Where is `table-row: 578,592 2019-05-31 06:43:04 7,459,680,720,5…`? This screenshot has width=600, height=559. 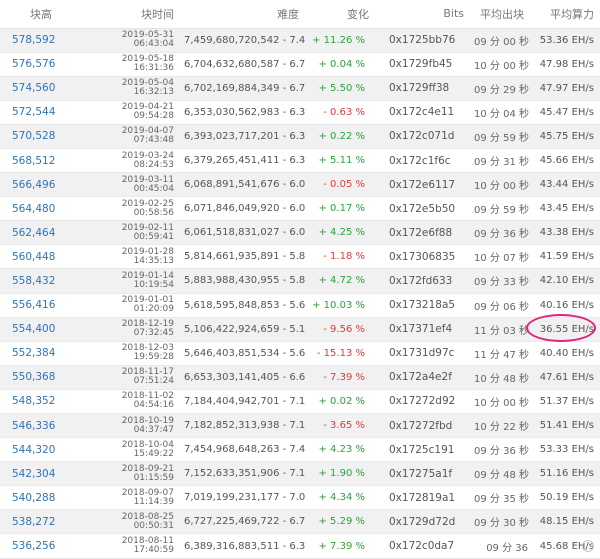 table-row: 578,592 2019-05-31 06:43:04 7,459,680,720,5… is located at coordinates (300, 40).